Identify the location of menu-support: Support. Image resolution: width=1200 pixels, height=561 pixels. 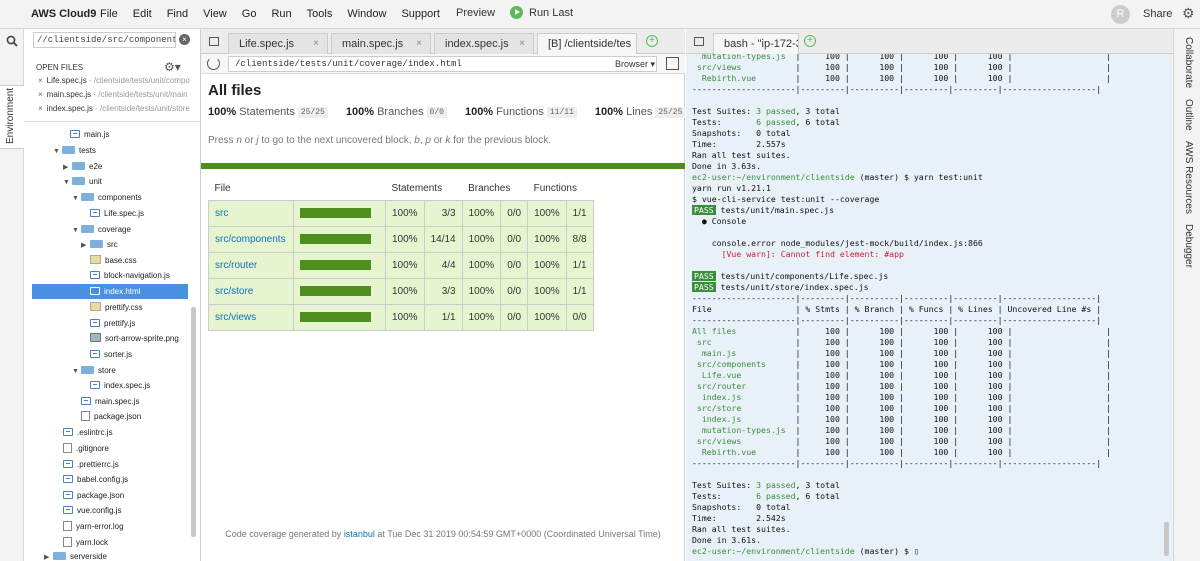
(420, 14).